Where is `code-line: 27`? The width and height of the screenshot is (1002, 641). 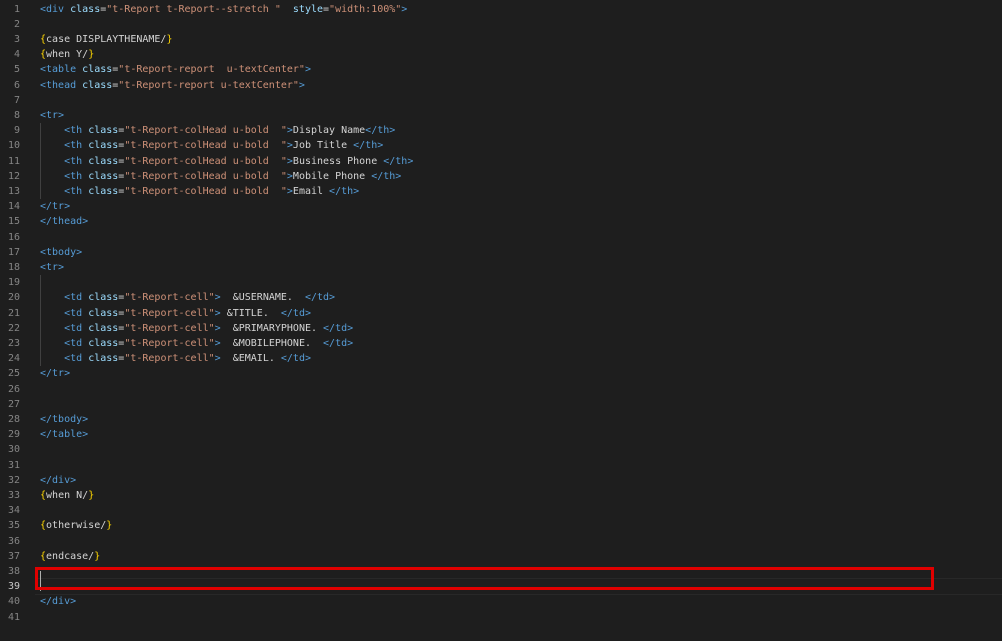
code-line: 27 is located at coordinates (501, 404).